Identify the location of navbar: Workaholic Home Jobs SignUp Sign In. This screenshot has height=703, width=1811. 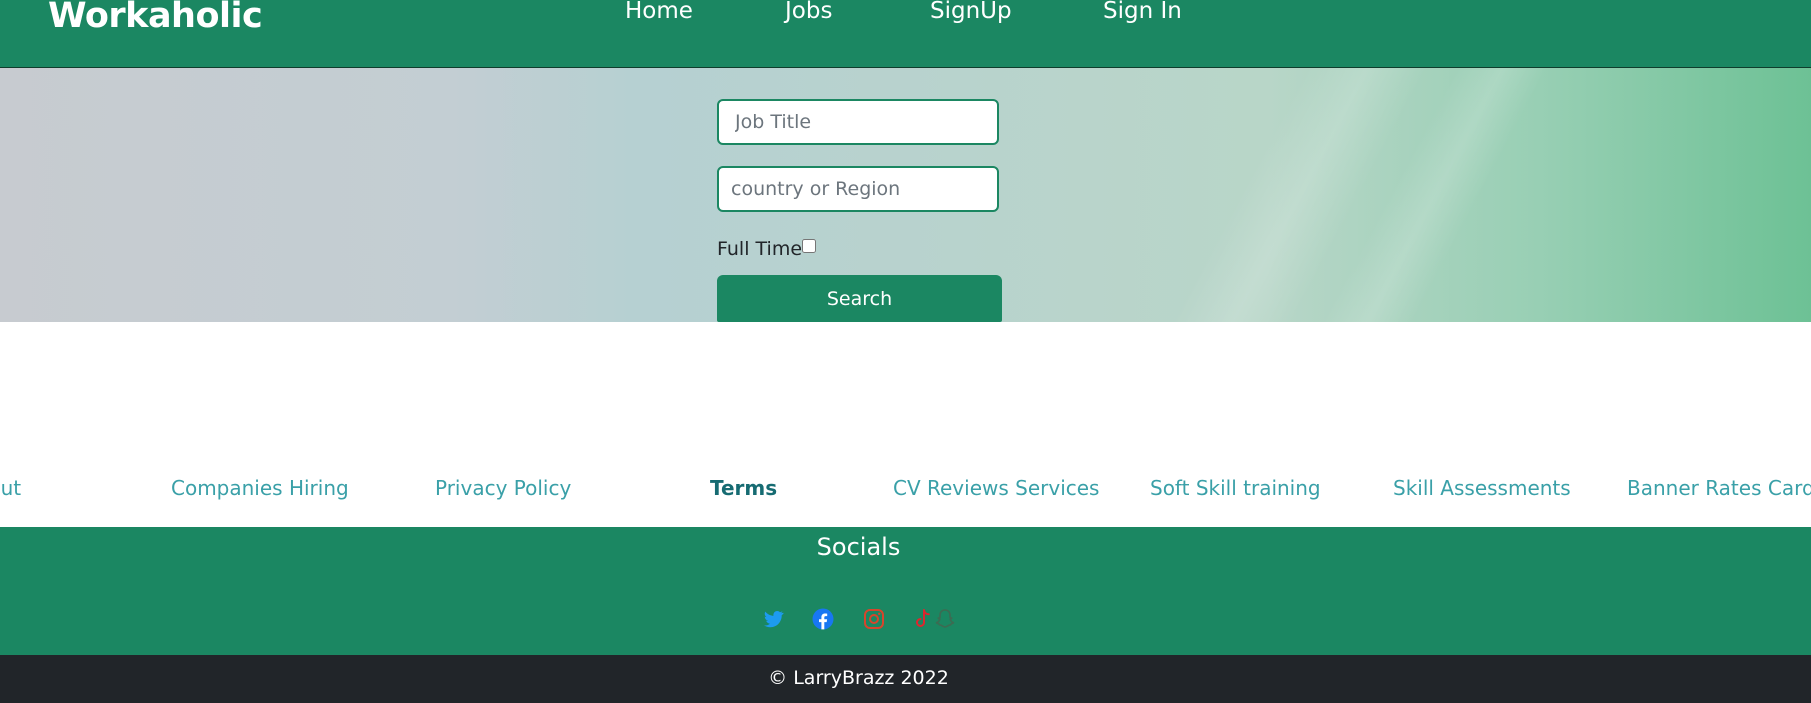
(905, 34).